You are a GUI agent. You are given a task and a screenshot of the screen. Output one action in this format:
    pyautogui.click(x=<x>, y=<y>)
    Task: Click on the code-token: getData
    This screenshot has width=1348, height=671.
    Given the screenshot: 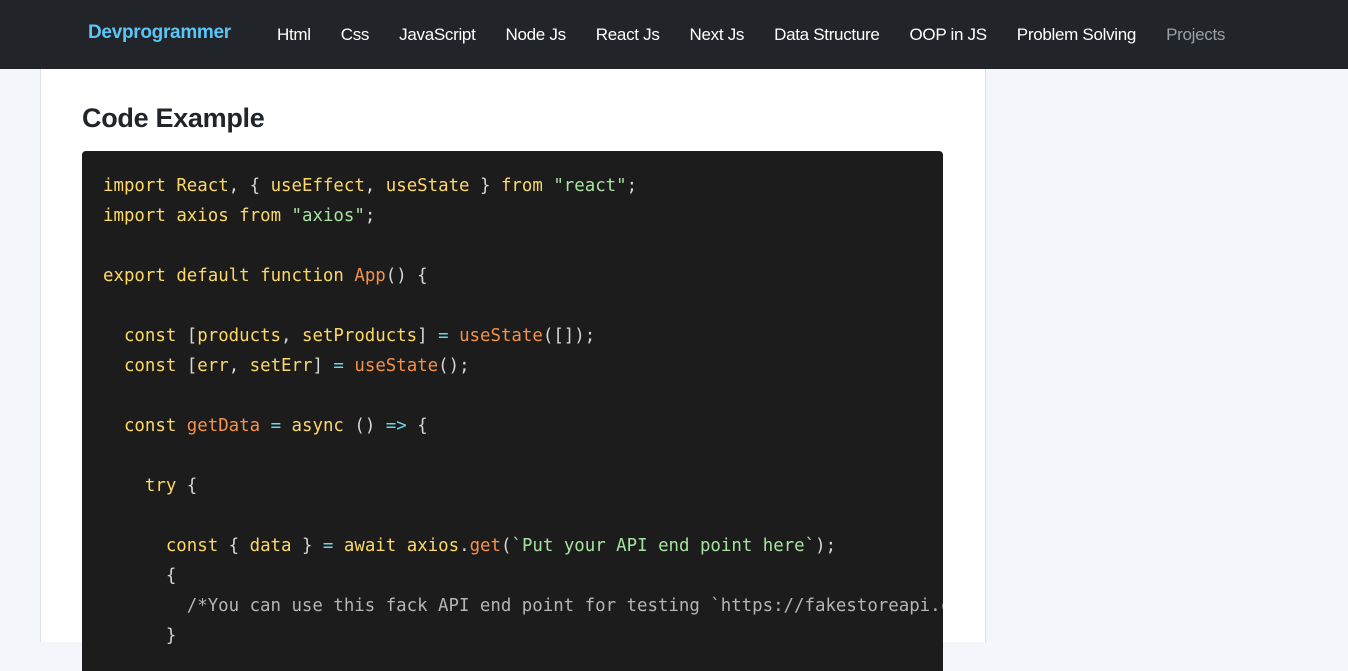 What is the action you would take?
    pyautogui.click(x=223, y=426)
    